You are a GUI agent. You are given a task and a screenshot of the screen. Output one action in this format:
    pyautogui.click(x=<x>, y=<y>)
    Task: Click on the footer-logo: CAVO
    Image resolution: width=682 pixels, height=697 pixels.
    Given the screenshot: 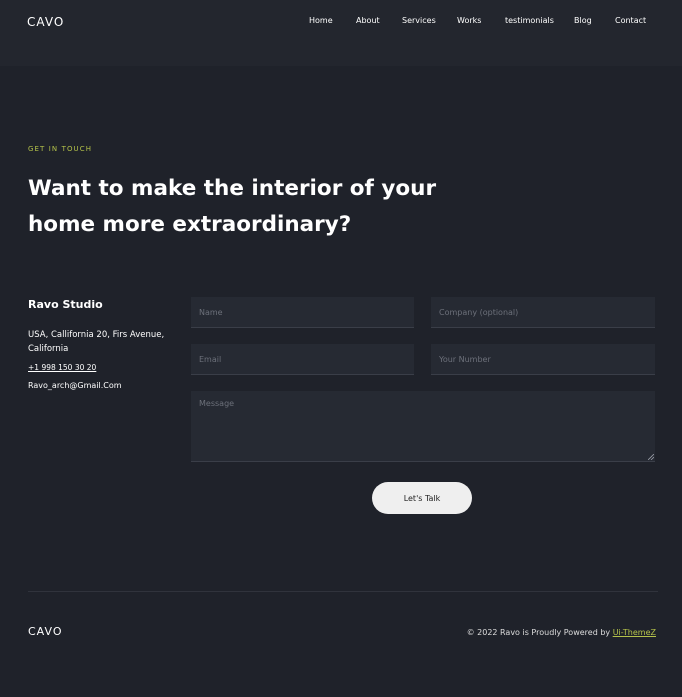 What is the action you would take?
    pyautogui.click(x=45, y=631)
    